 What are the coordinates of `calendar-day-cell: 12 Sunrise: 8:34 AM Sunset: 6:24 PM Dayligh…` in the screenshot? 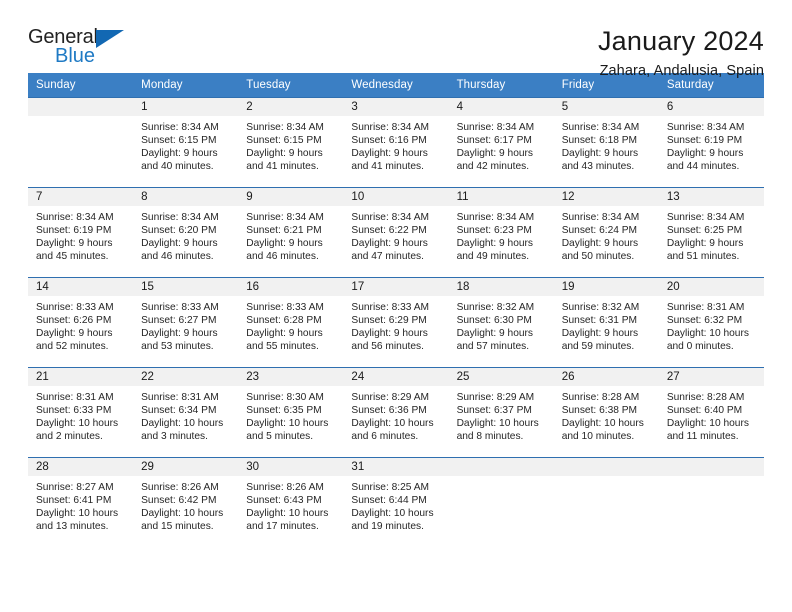 It's located at (606, 232).